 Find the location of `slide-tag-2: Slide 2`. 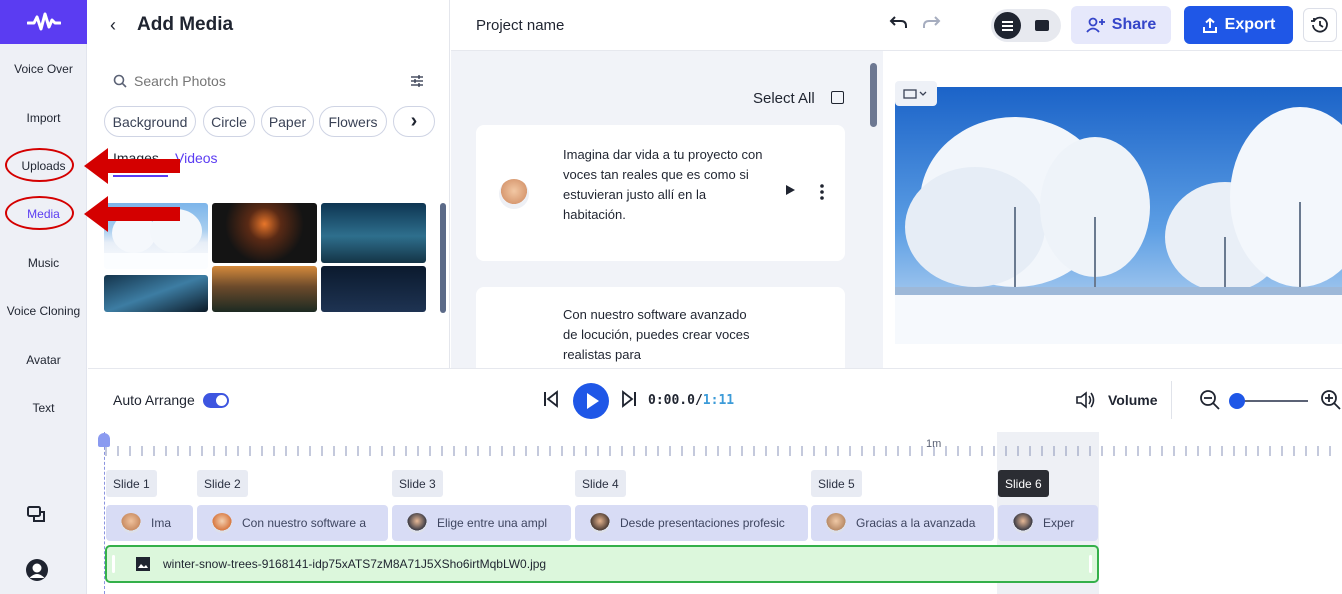

slide-tag-2: Slide 2 is located at coordinates (222, 483).